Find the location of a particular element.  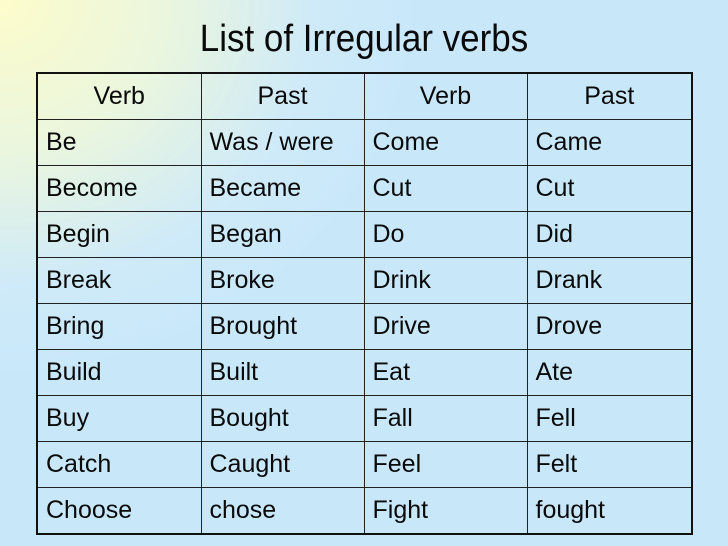

table-row: Break Broke Drink Drank is located at coordinates (364, 280).